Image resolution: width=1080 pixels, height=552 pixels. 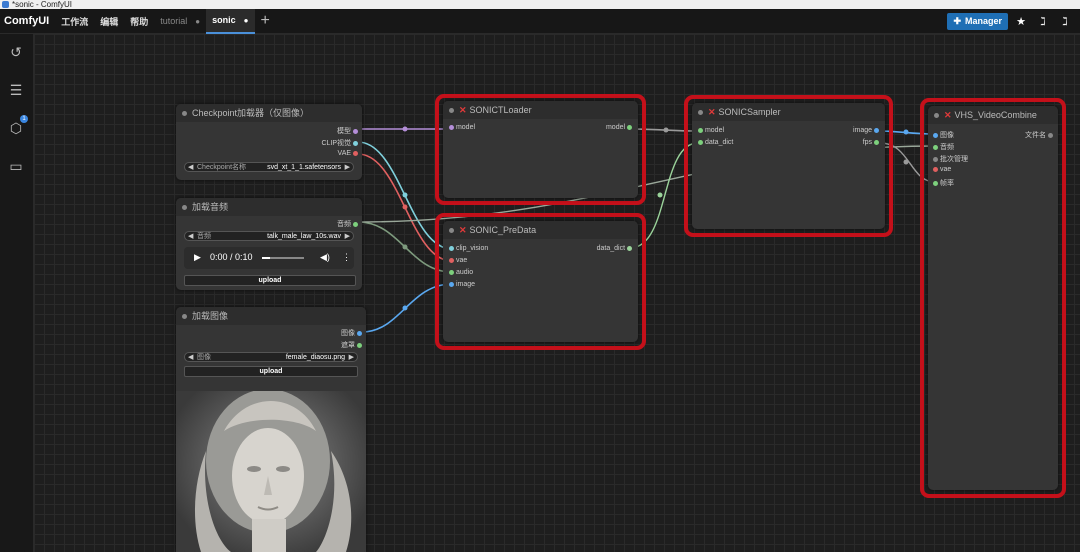 I want to click on input-data-dict: data_dict, so click(x=715, y=142).